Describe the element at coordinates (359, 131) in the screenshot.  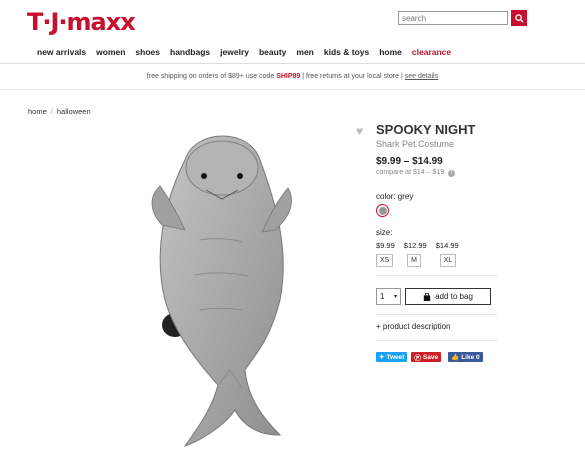
I see `heart-icon: ♥` at that location.